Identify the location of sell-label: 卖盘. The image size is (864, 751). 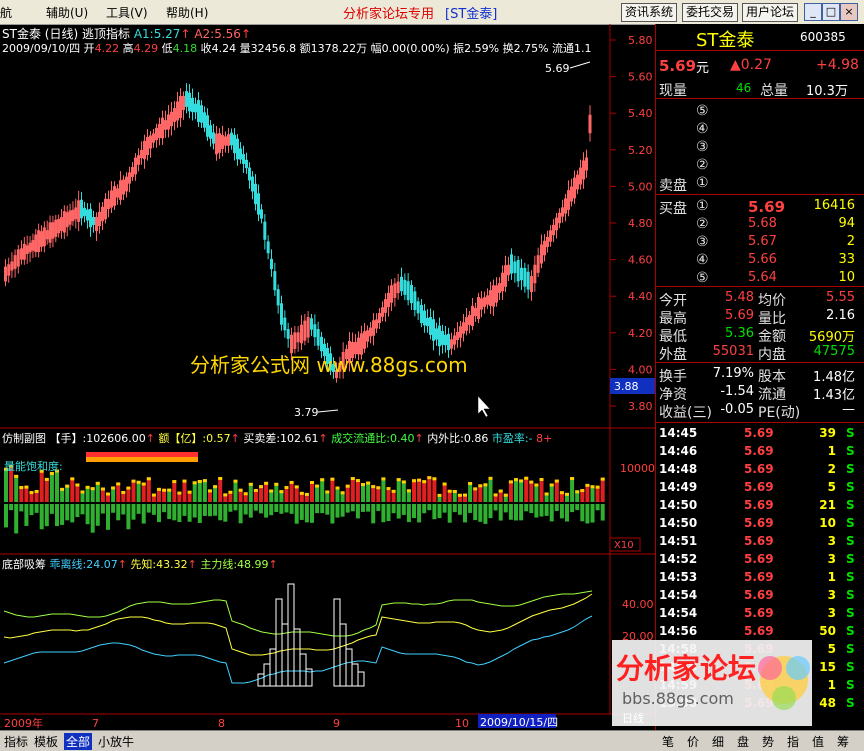
(673, 186).